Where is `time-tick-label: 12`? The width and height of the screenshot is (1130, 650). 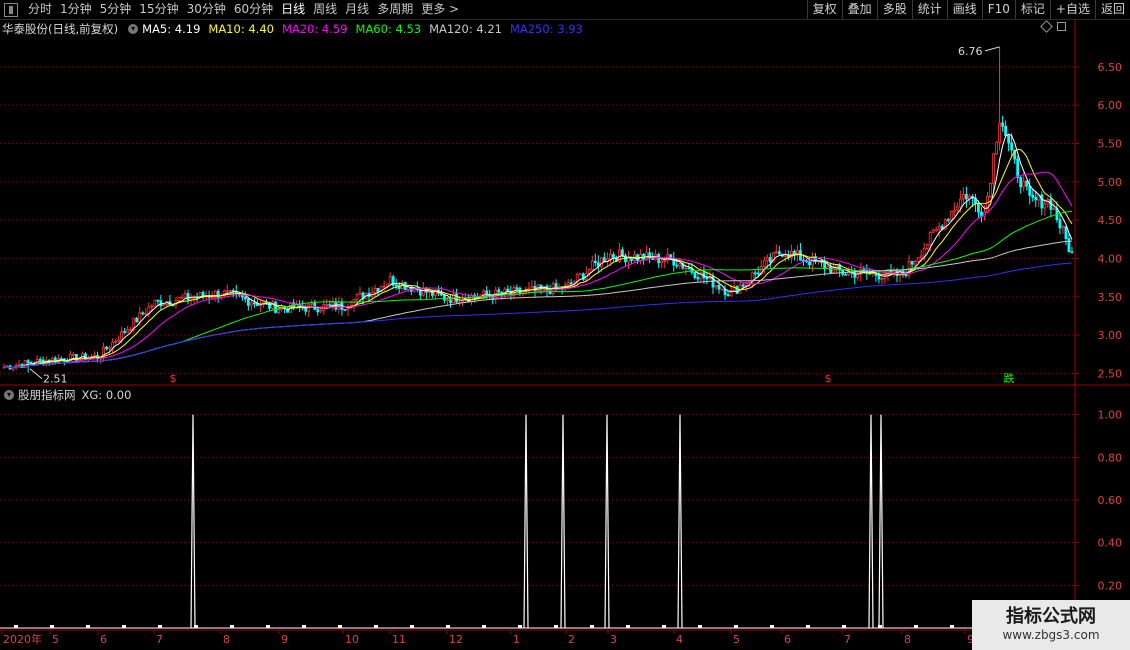
time-tick-label: 12 is located at coordinates (456, 639).